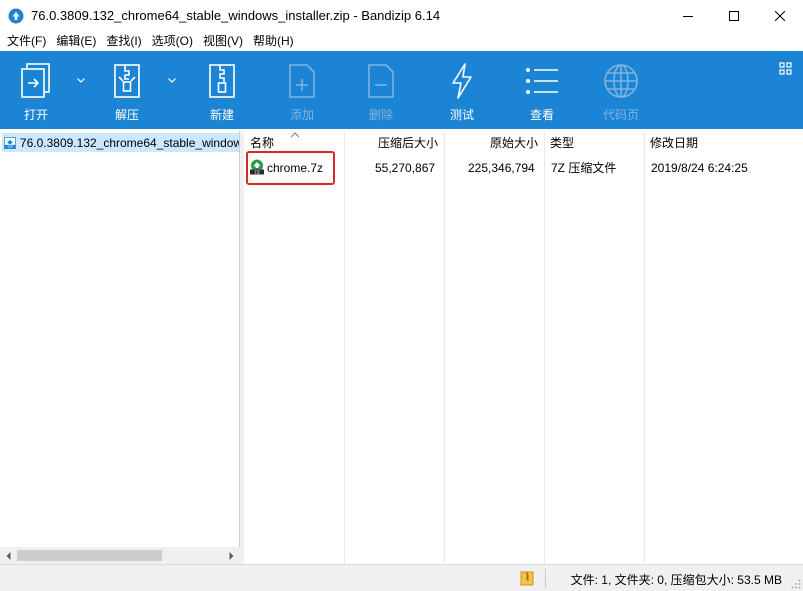 The image size is (803, 591). What do you see at coordinates (10, 142) in the screenshot?
I see `zip-archive-icon: ZIP` at bounding box center [10, 142].